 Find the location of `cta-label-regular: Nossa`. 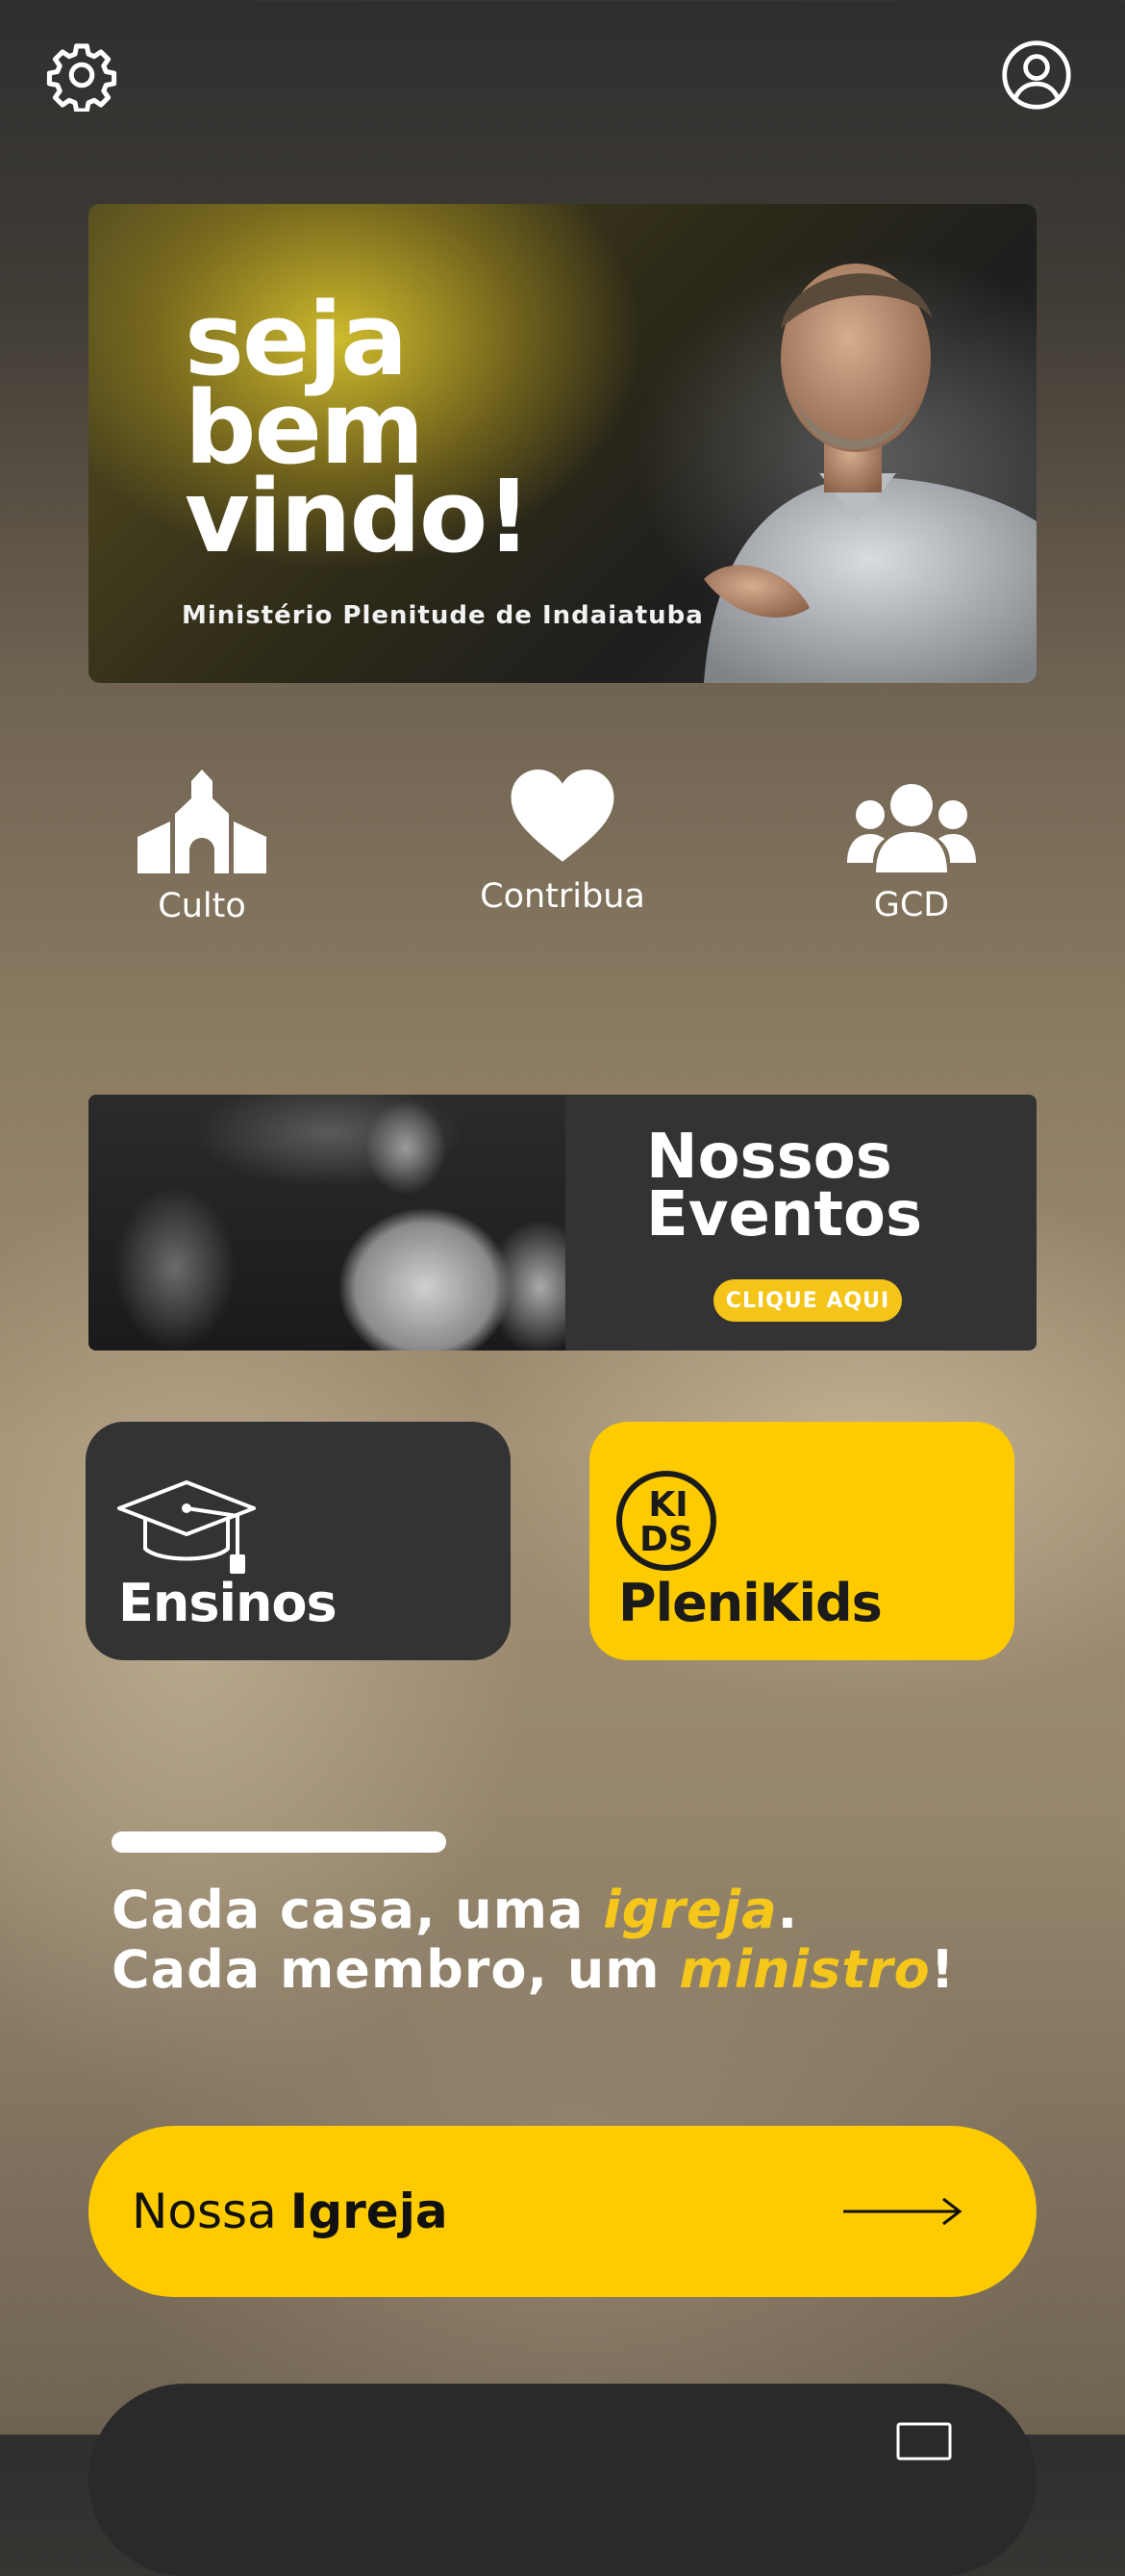

cta-label-regular: Nossa is located at coordinates (204, 2211).